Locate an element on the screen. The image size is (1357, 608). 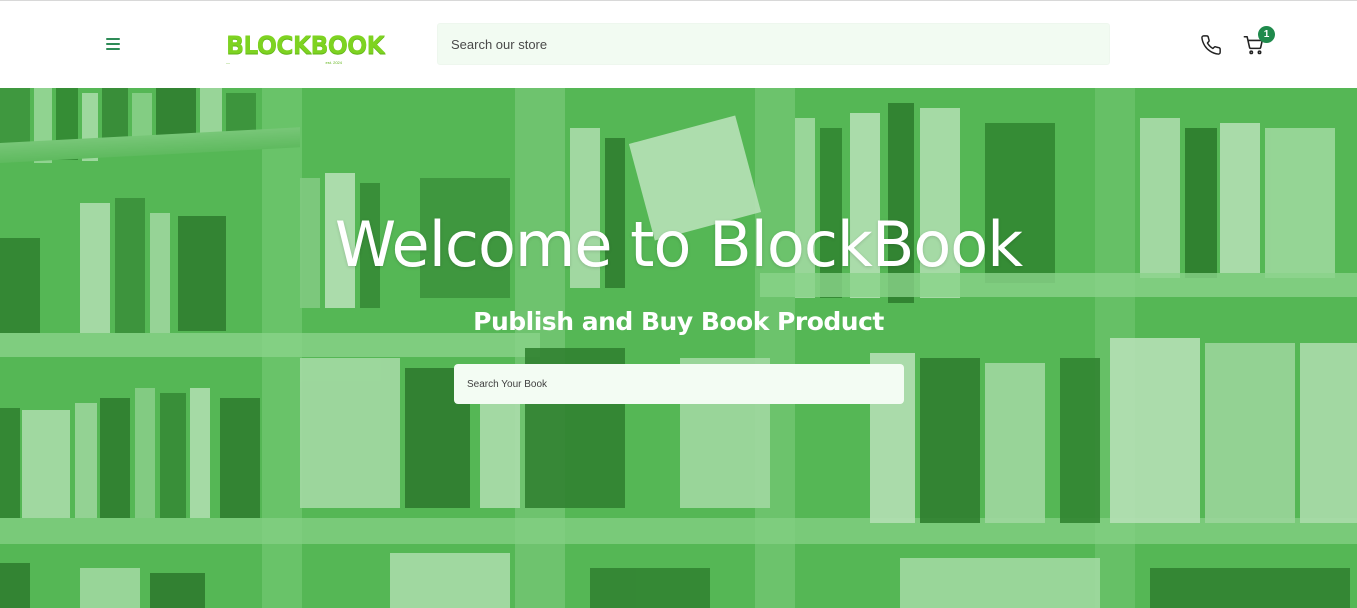
logo: BLOCKBOOK — est. 2024 is located at coordinates (305, 49).